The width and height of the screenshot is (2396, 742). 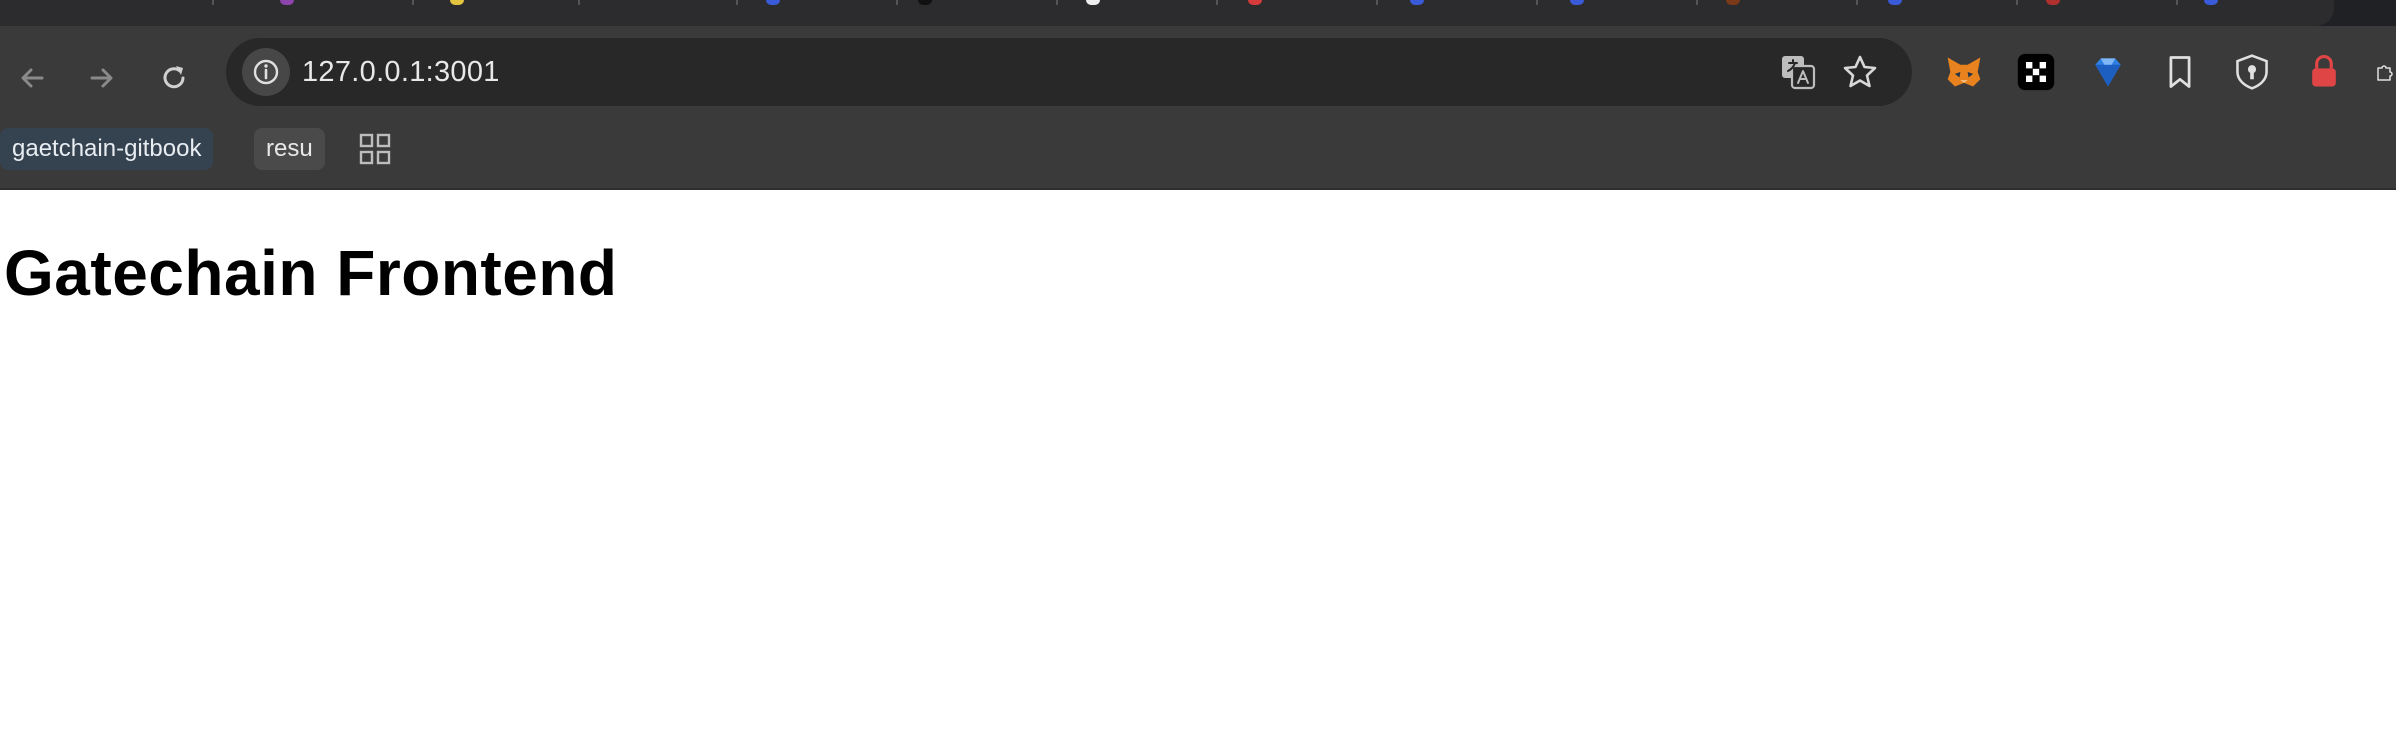 I want to click on gem-extension, so click(x=2108, y=72).